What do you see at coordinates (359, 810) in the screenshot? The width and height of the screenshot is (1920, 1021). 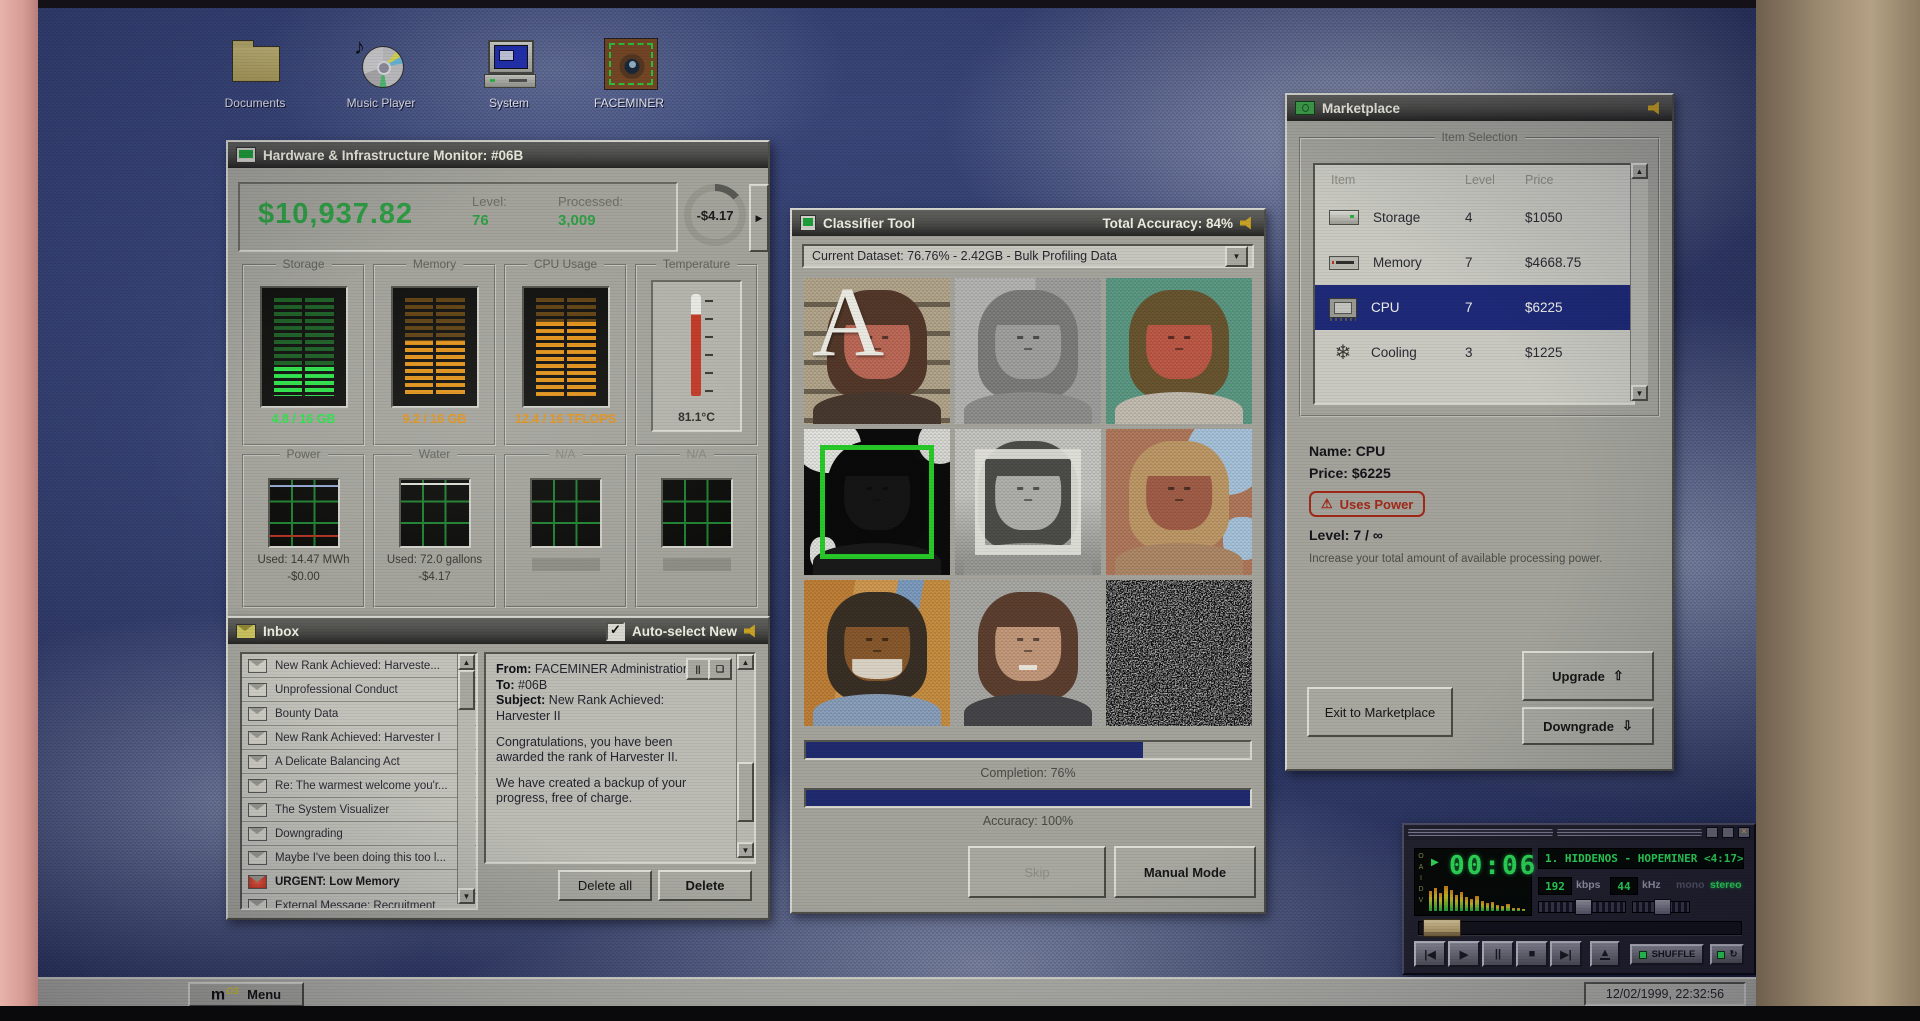 I see `email-row: The System Visualizer` at bounding box center [359, 810].